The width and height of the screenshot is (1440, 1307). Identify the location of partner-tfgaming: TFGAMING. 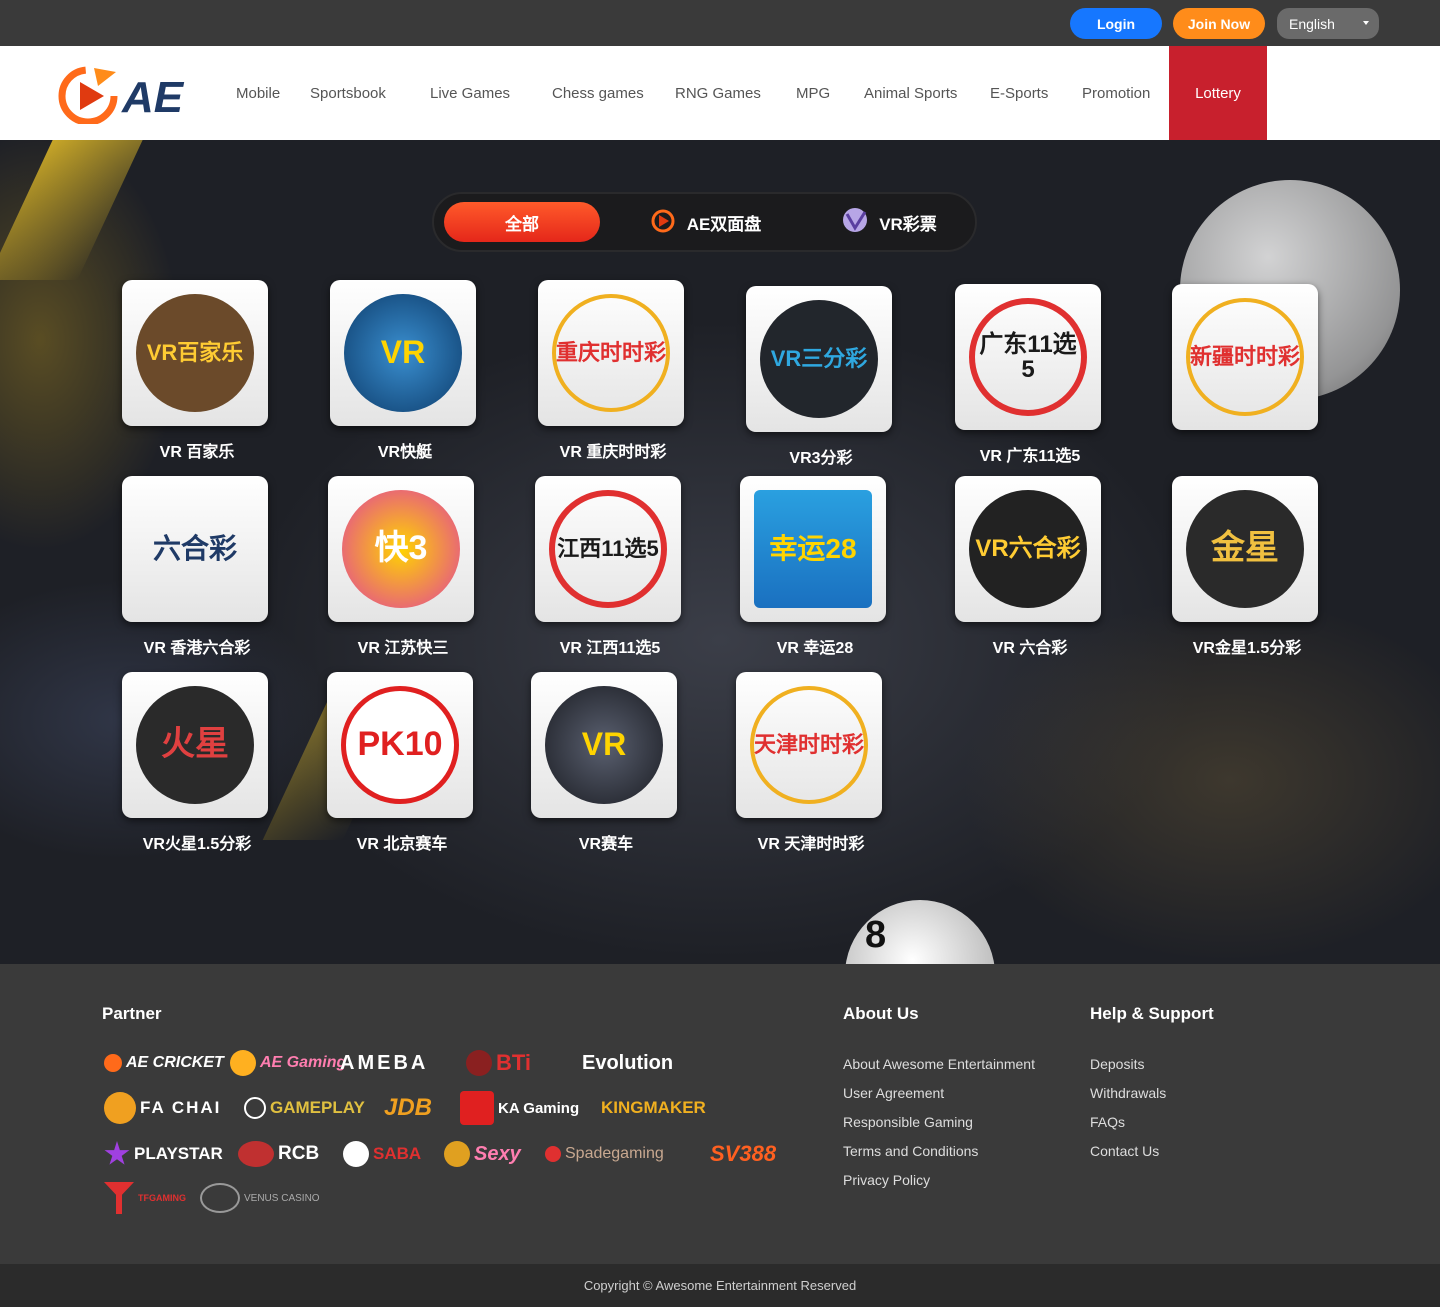
(145, 1198).